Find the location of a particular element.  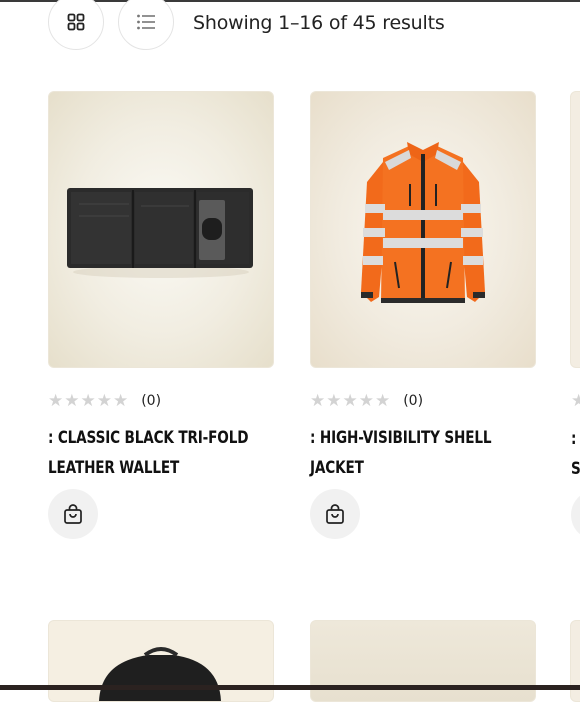

jacket-image is located at coordinates (423, 222).